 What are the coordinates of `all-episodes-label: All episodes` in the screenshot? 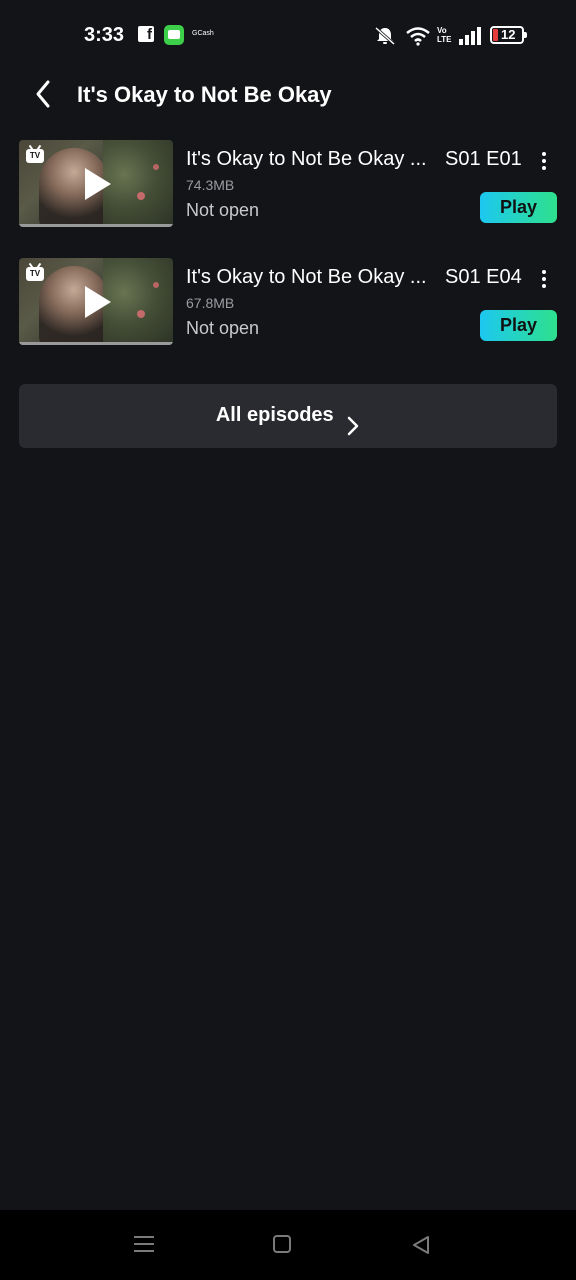 It's located at (274, 415).